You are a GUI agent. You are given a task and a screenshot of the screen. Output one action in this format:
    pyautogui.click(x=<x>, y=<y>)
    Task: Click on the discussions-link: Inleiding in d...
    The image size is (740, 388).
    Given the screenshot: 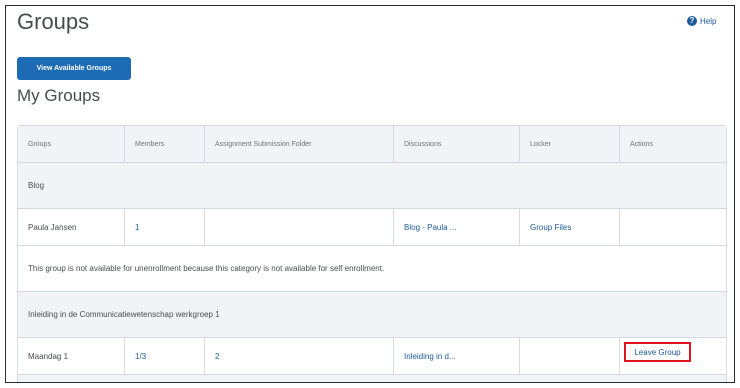 What is the action you would take?
    pyautogui.click(x=430, y=356)
    